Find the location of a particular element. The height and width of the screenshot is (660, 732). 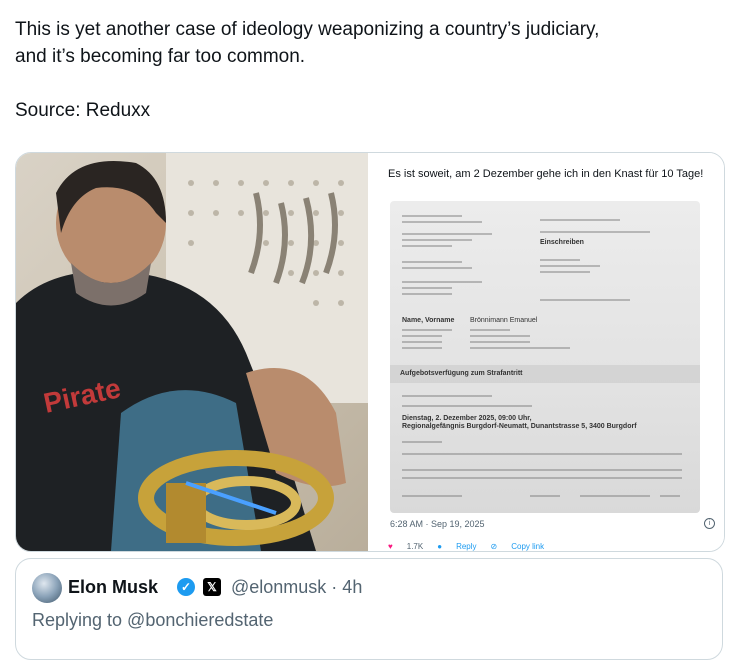

letter-heading: Aufgebotsverfügung zum Strafantritt is located at coordinates (461, 373).